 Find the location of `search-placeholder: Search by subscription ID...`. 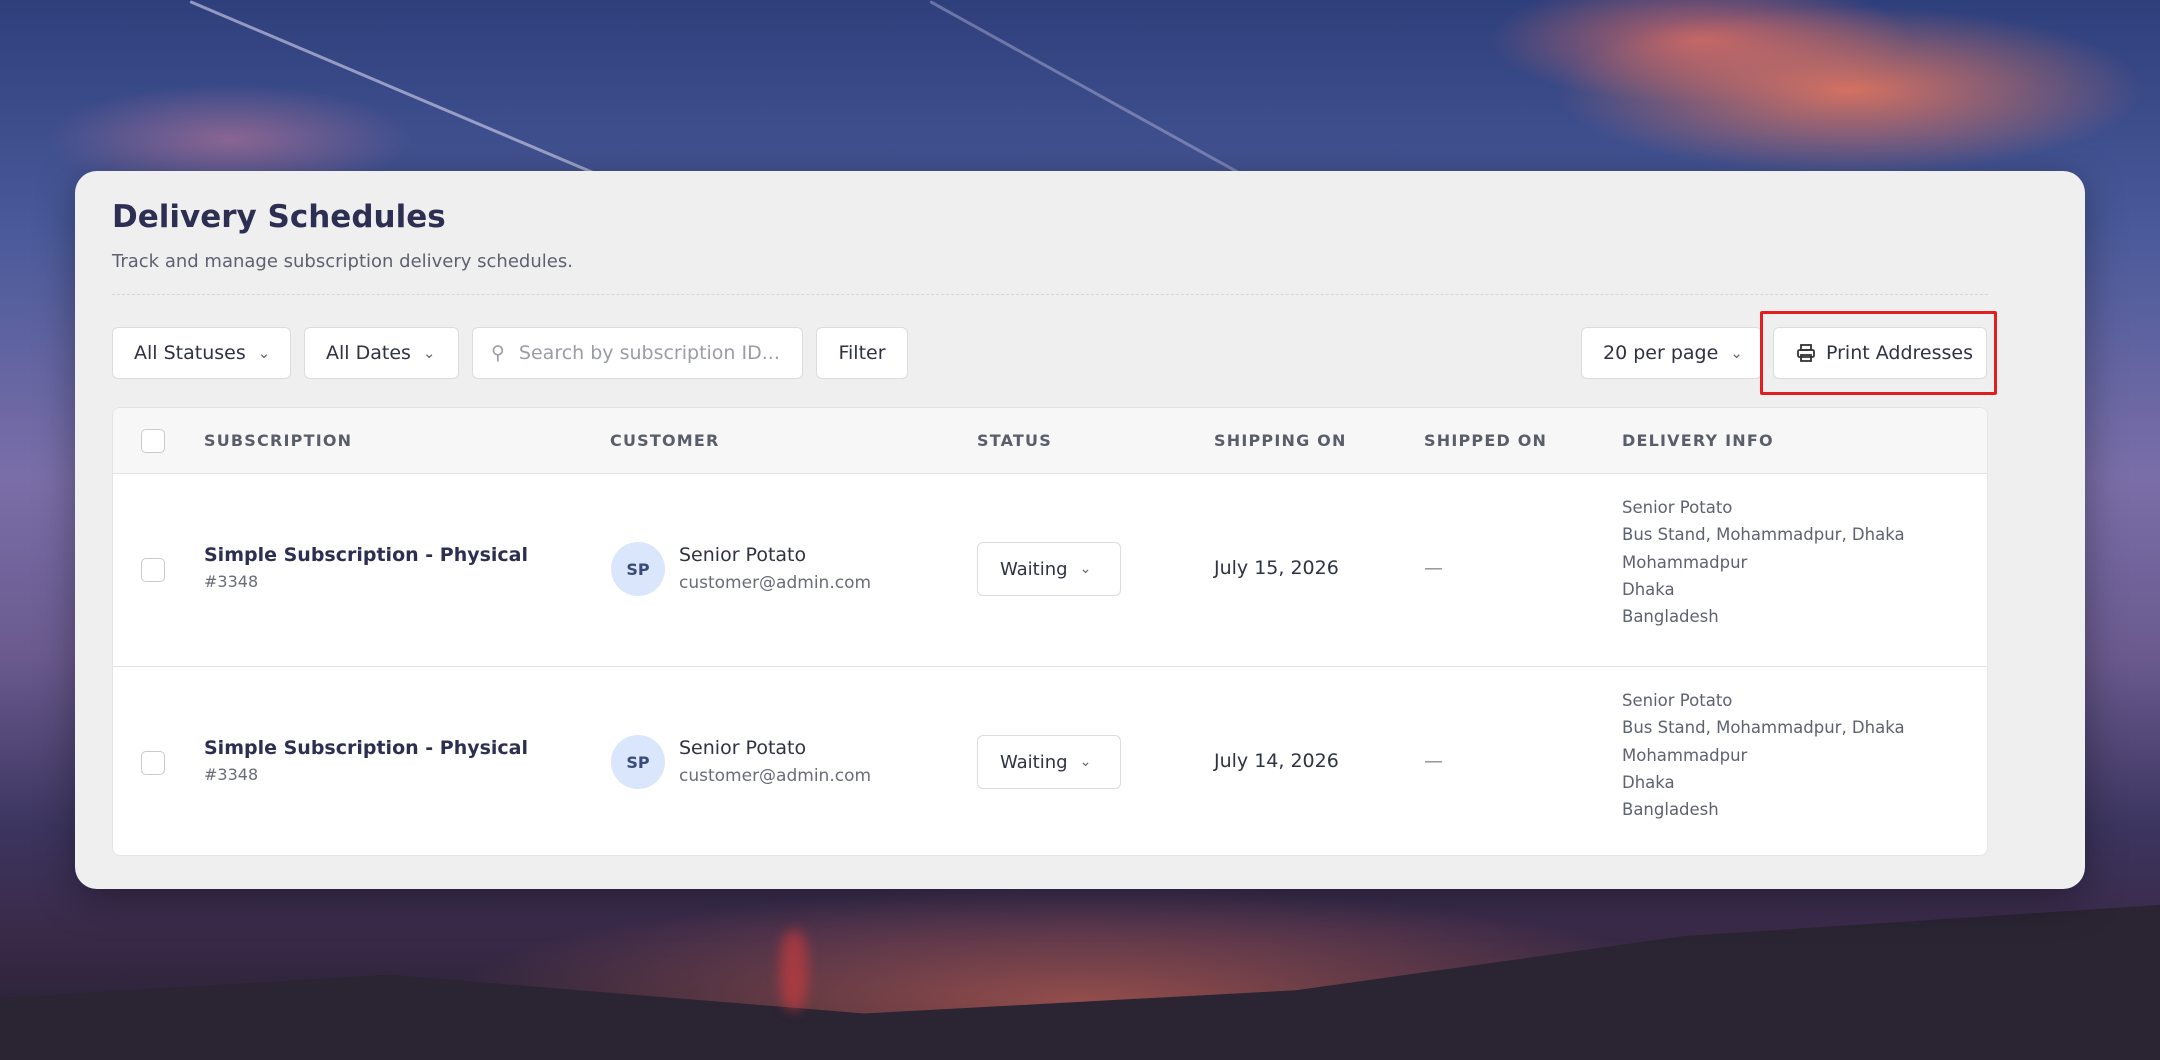

search-placeholder: Search by subscription ID... is located at coordinates (649, 353).